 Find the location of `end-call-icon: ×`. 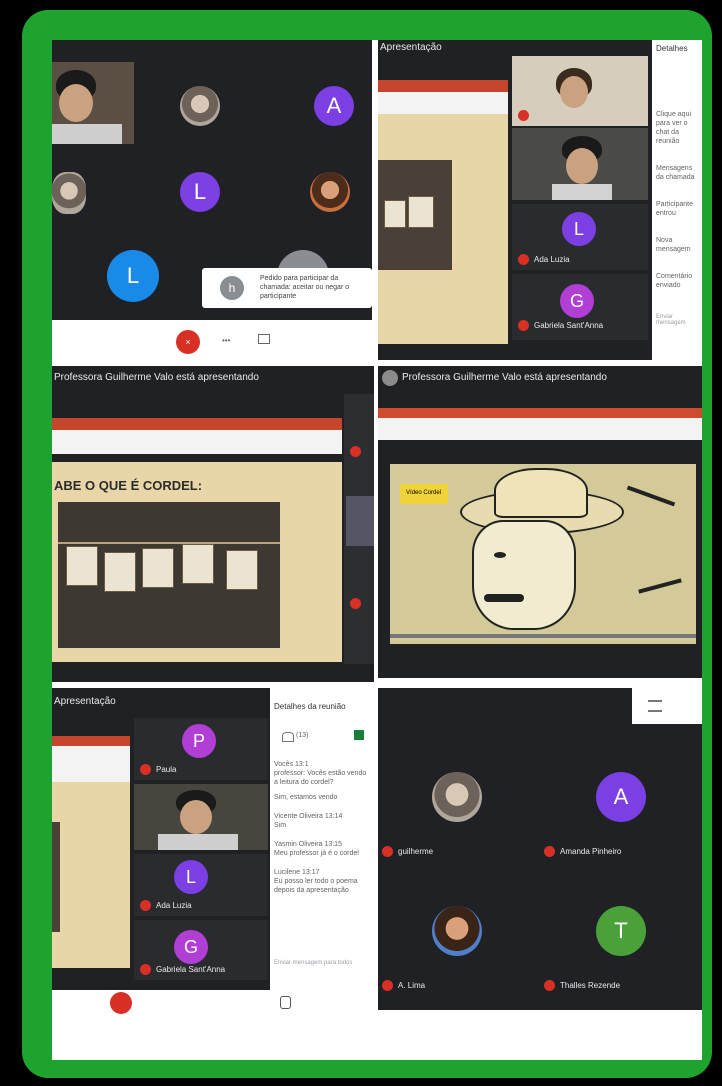

end-call-icon: × is located at coordinates (188, 342).